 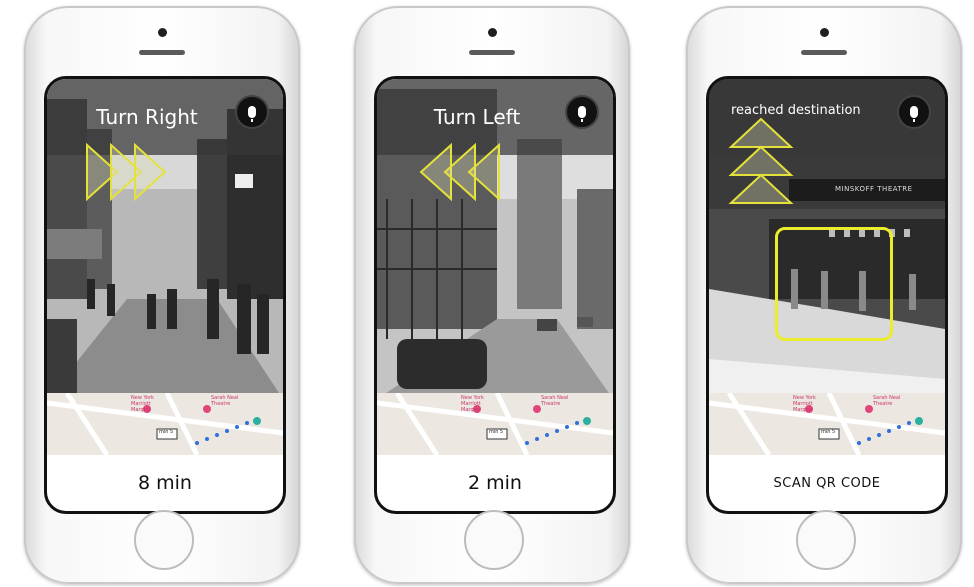 I want to click on turn-left-arrows, so click(x=459, y=172).